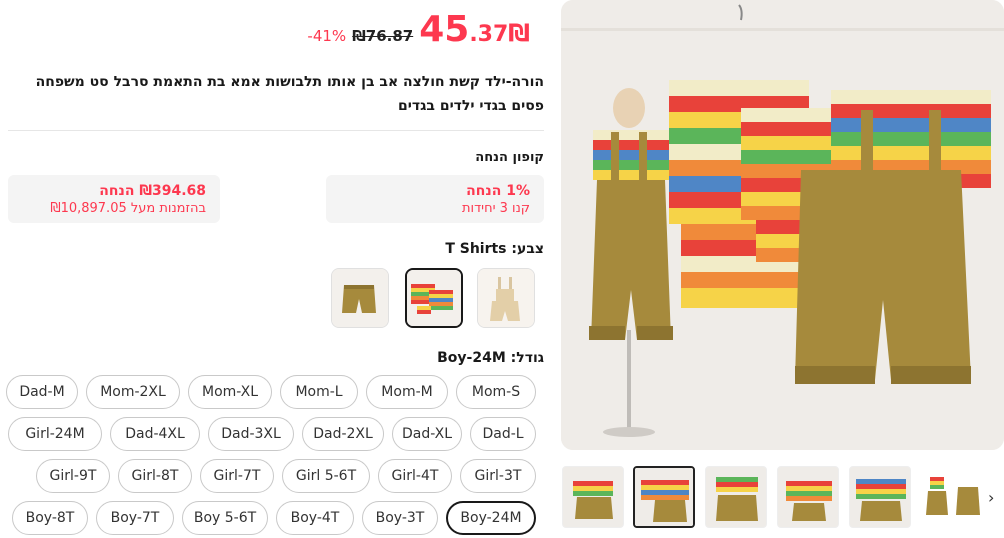 Image resolution: width=1004 pixels, height=538 pixels. I want to click on size-option: Mom-L, so click(319, 392).